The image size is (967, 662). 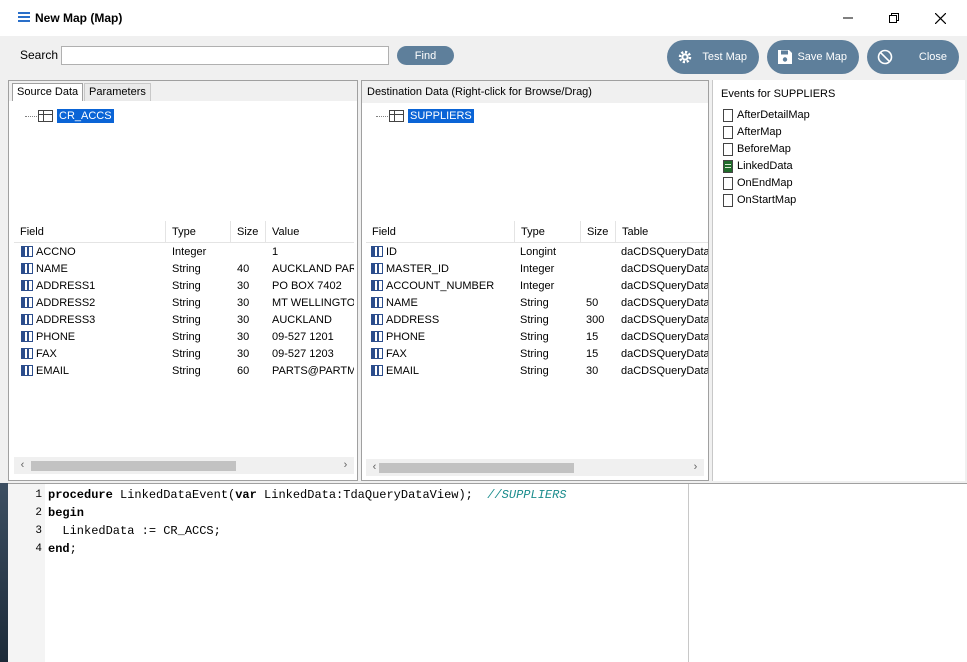 I want to click on type-cell: String, so click(x=550, y=354).